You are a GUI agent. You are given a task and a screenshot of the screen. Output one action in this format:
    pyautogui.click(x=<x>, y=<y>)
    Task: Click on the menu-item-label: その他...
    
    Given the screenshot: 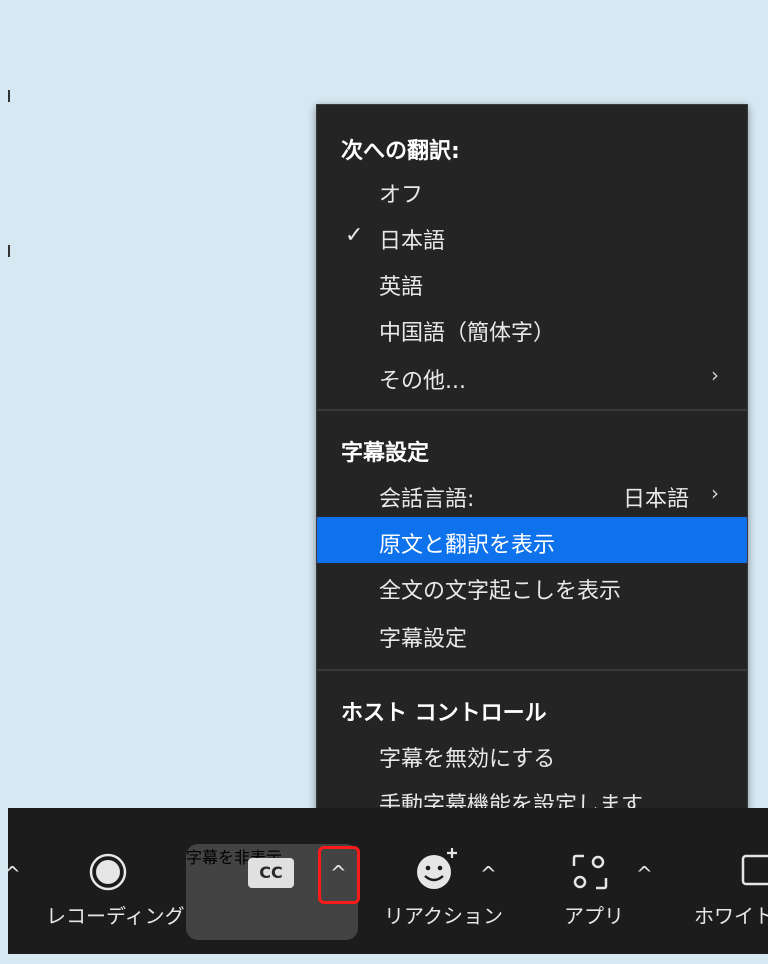 What is the action you would take?
    pyautogui.click(x=422, y=381)
    